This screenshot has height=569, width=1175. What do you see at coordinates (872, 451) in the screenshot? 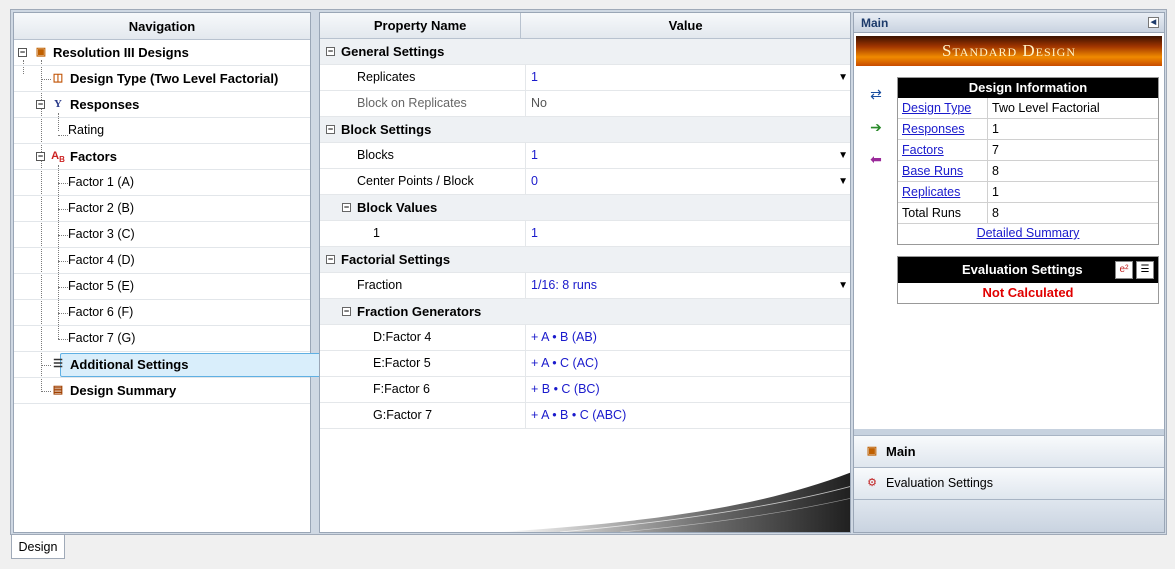
I see `main-folio-icon: ▣` at bounding box center [872, 451].